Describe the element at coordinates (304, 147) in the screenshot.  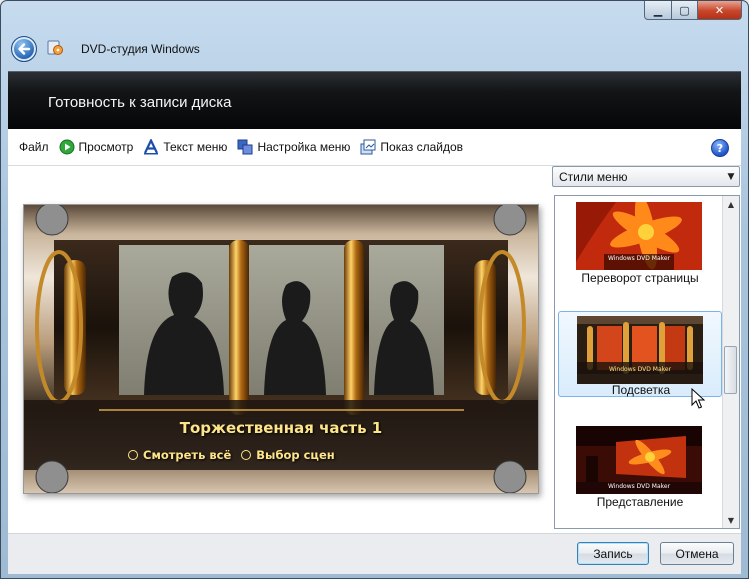
I see `customize-menu-label: Настройка меню` at that location.